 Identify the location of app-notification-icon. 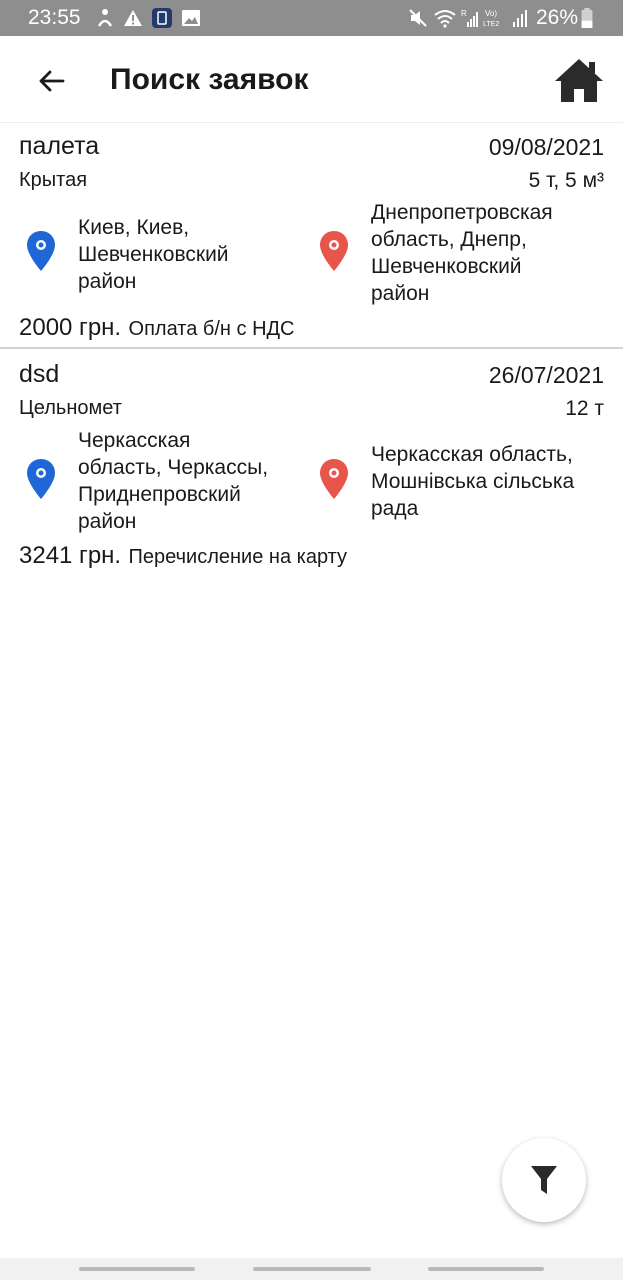
(162, 18).